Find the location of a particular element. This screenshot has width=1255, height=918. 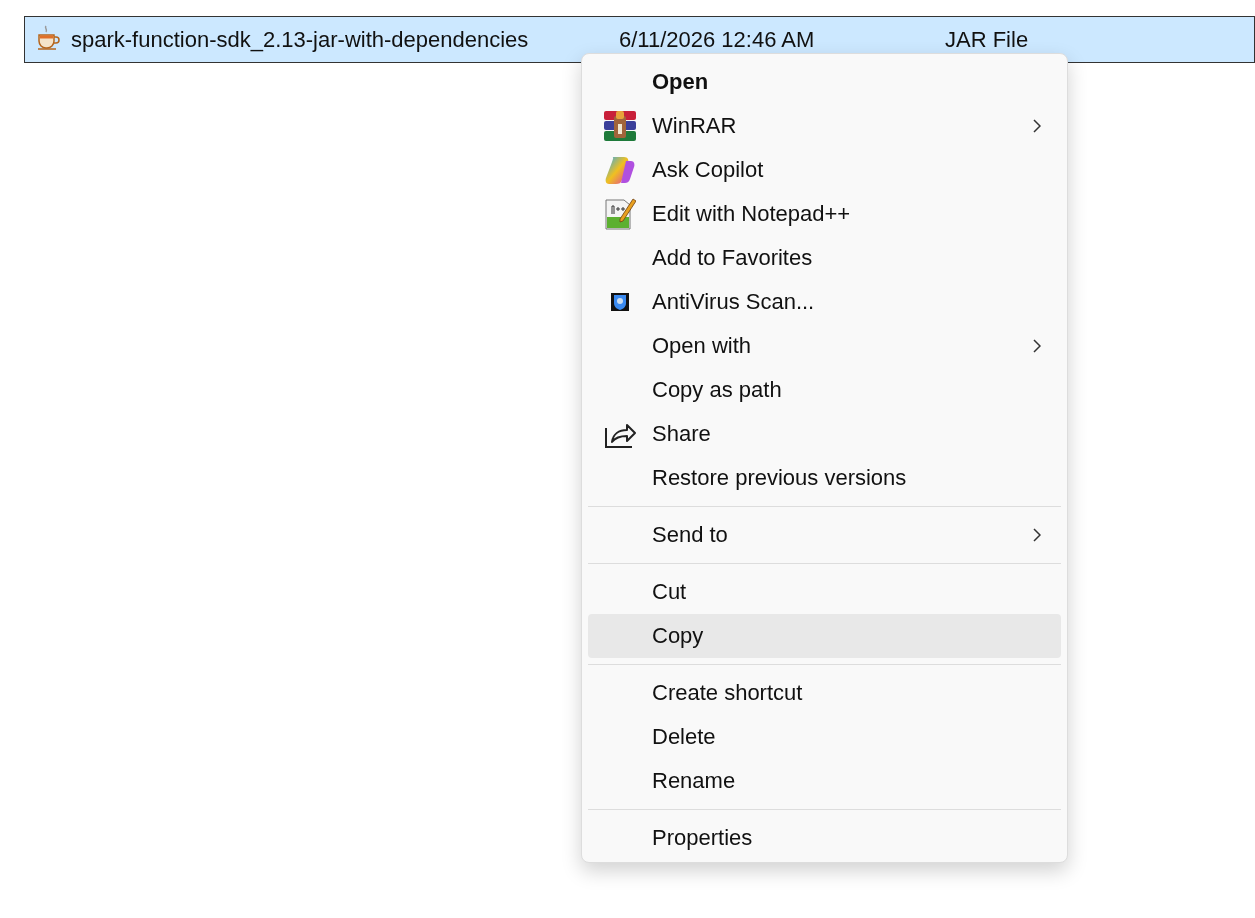

menu-item: Open is located at coordinates (824, 82).